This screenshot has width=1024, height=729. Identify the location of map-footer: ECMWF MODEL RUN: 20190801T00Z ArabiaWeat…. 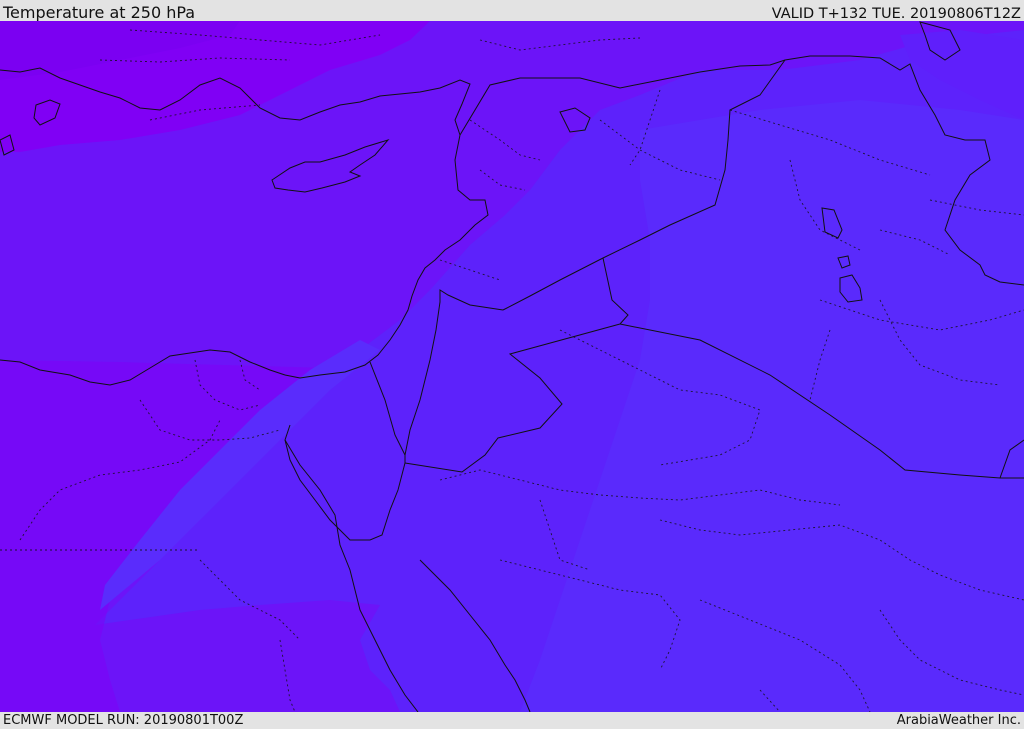
(512, 720).